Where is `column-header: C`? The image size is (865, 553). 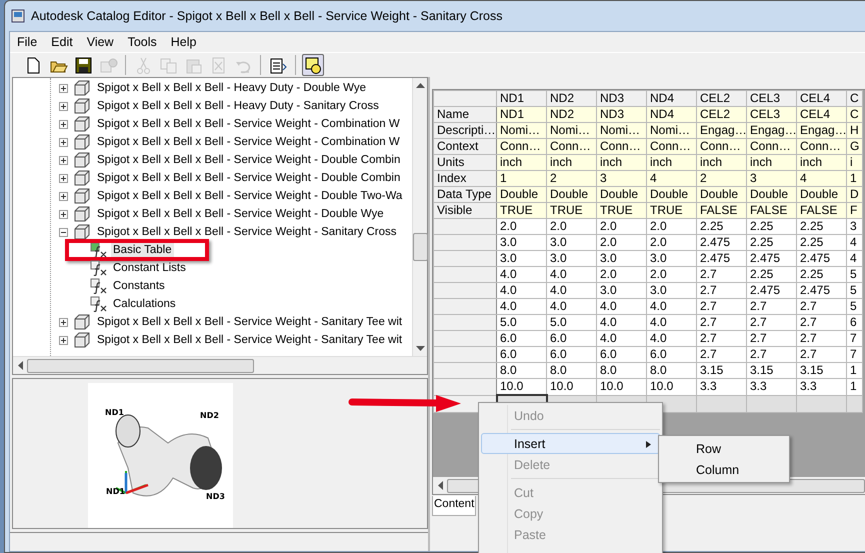 column-header: C is located at coordinates (854, 98).